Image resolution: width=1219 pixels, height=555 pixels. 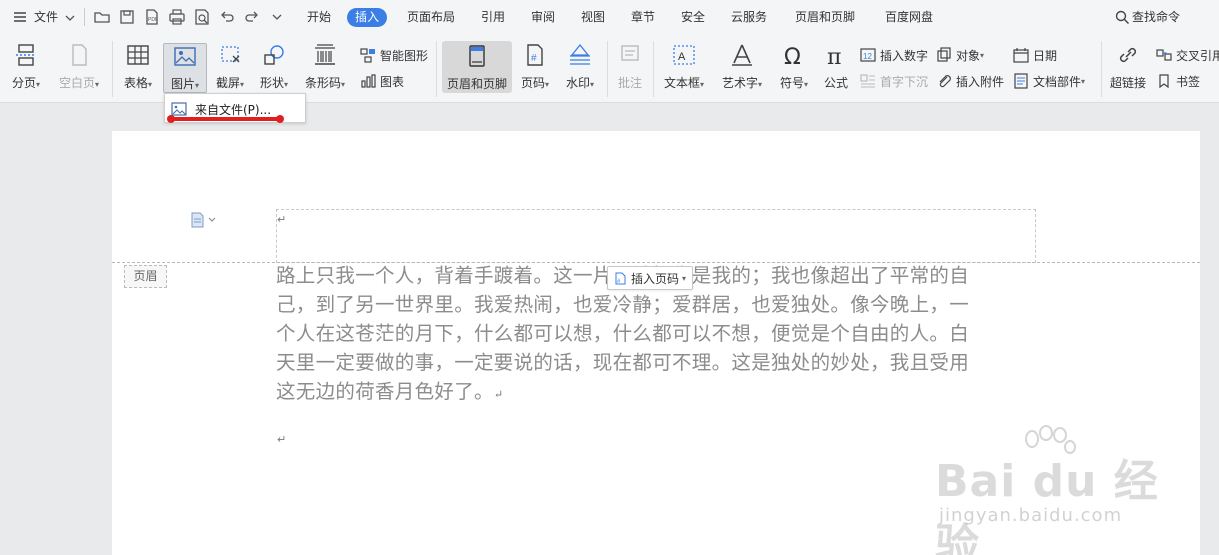 I want to click on bookmark-button: 书签, so click(x=1178, y=81).